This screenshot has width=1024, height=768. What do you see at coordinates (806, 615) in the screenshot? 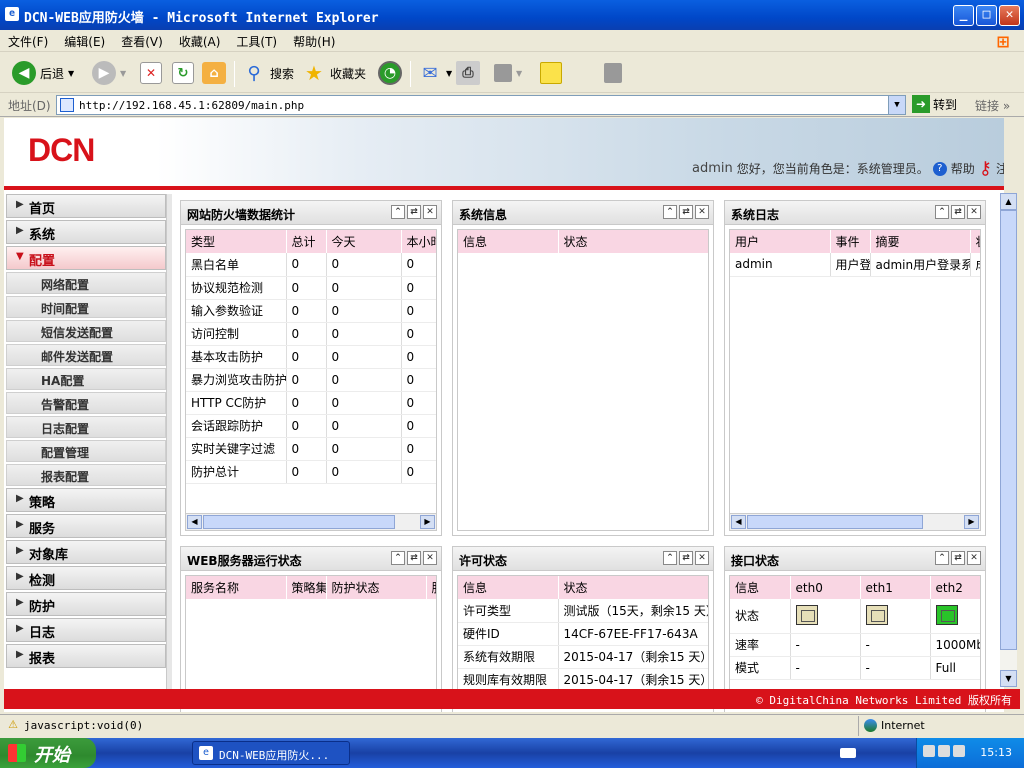
I see `ethernet-port-icon` at bounding box center [806, 615].